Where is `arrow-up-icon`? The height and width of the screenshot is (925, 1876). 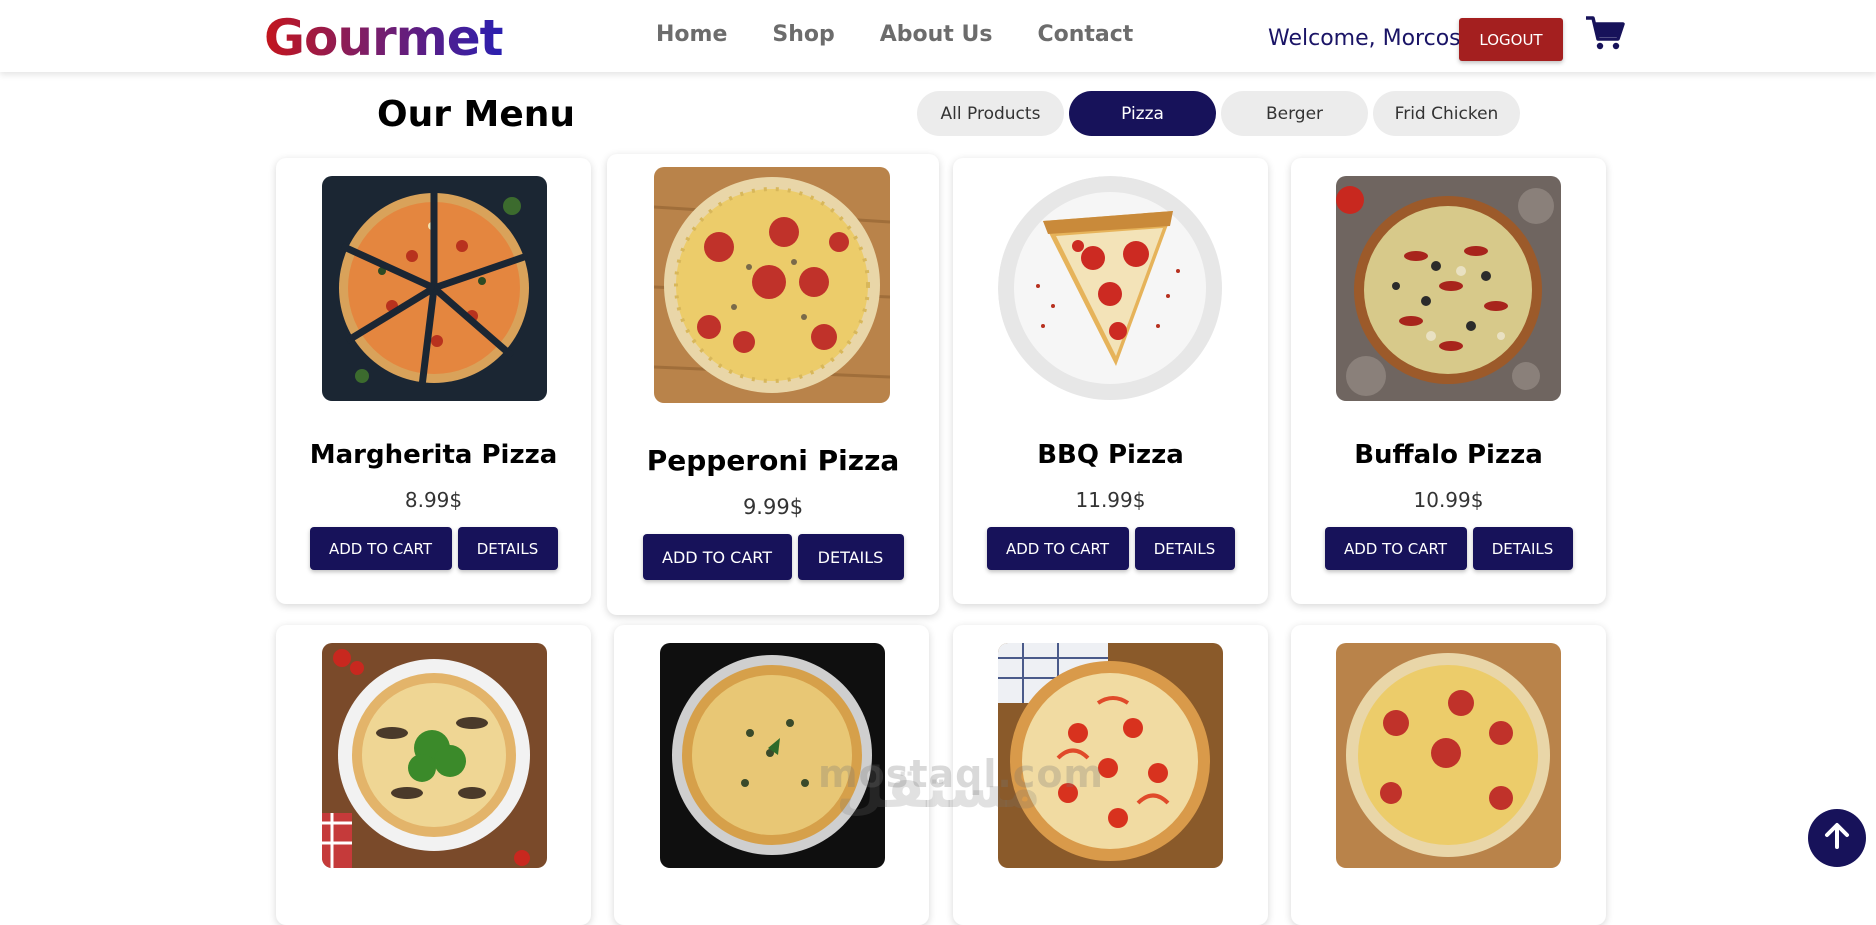
arrow-up-icon is located at coordinates (1837, 838).